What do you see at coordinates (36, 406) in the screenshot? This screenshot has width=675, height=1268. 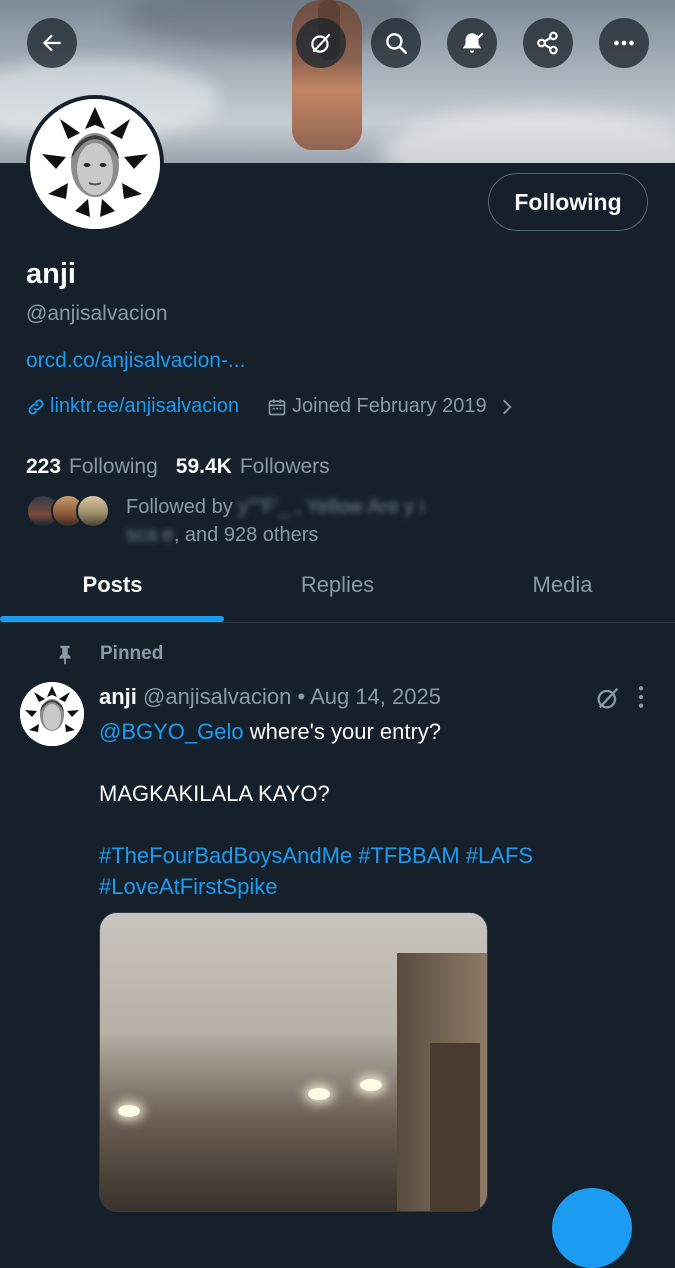 I see `link-icon` at bounding box center [36, 406].